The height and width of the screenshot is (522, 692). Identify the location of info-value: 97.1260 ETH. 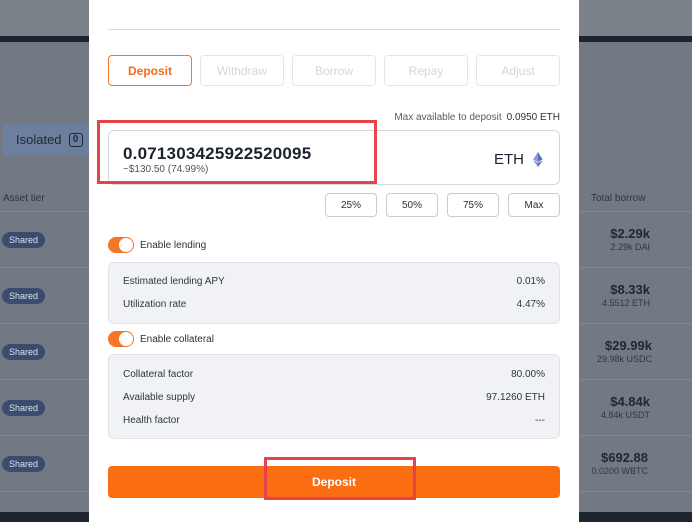
(515, 397).